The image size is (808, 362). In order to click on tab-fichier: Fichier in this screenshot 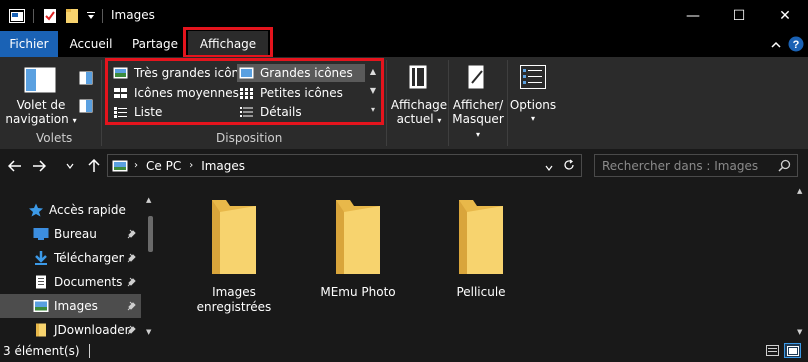, I will do `click(29, 44)`.